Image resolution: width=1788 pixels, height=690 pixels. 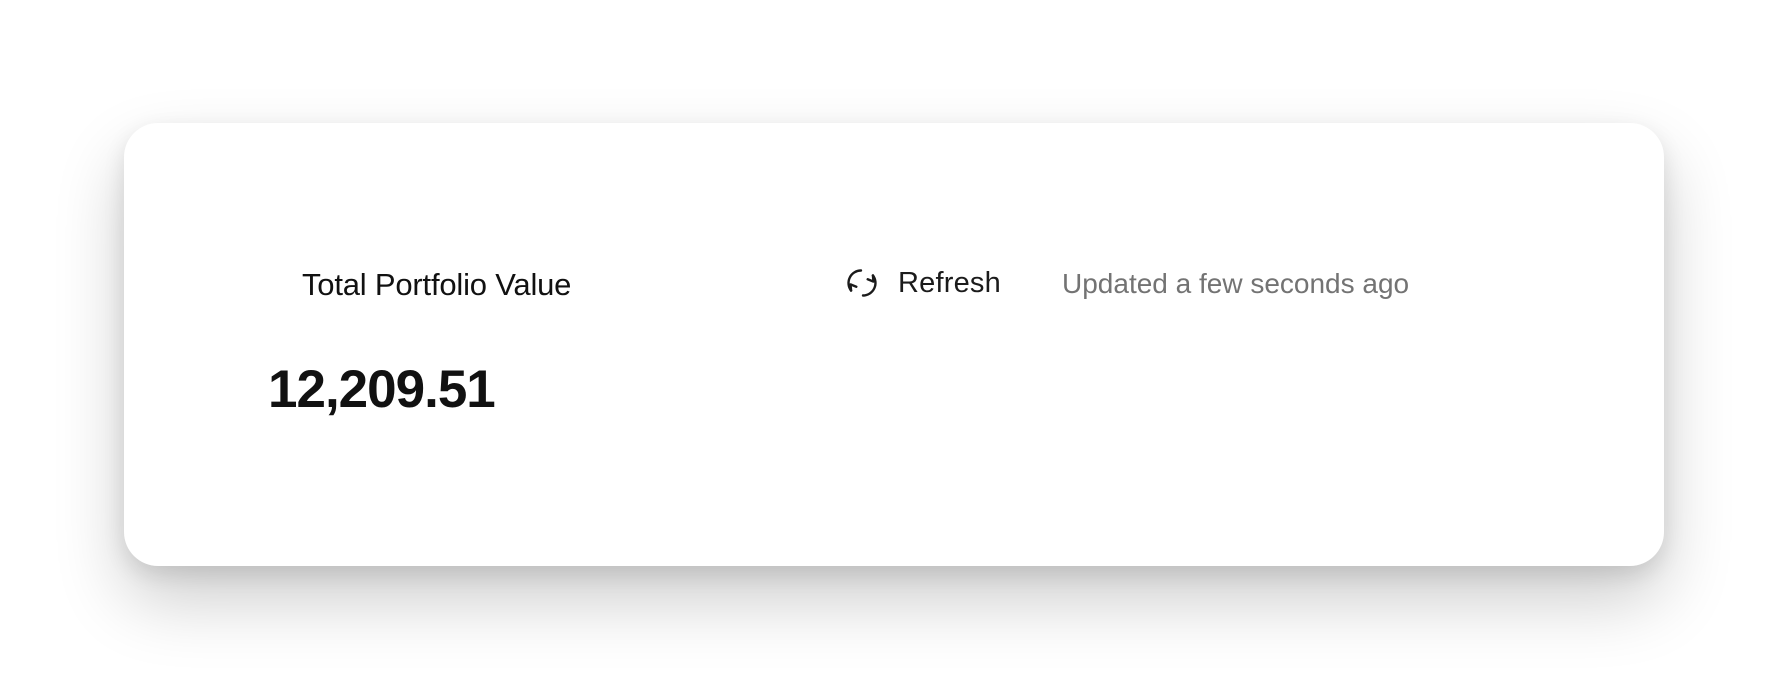 I want to click on last-updated-text: Updated a few seconds ago, so click(x=1236, y=283).